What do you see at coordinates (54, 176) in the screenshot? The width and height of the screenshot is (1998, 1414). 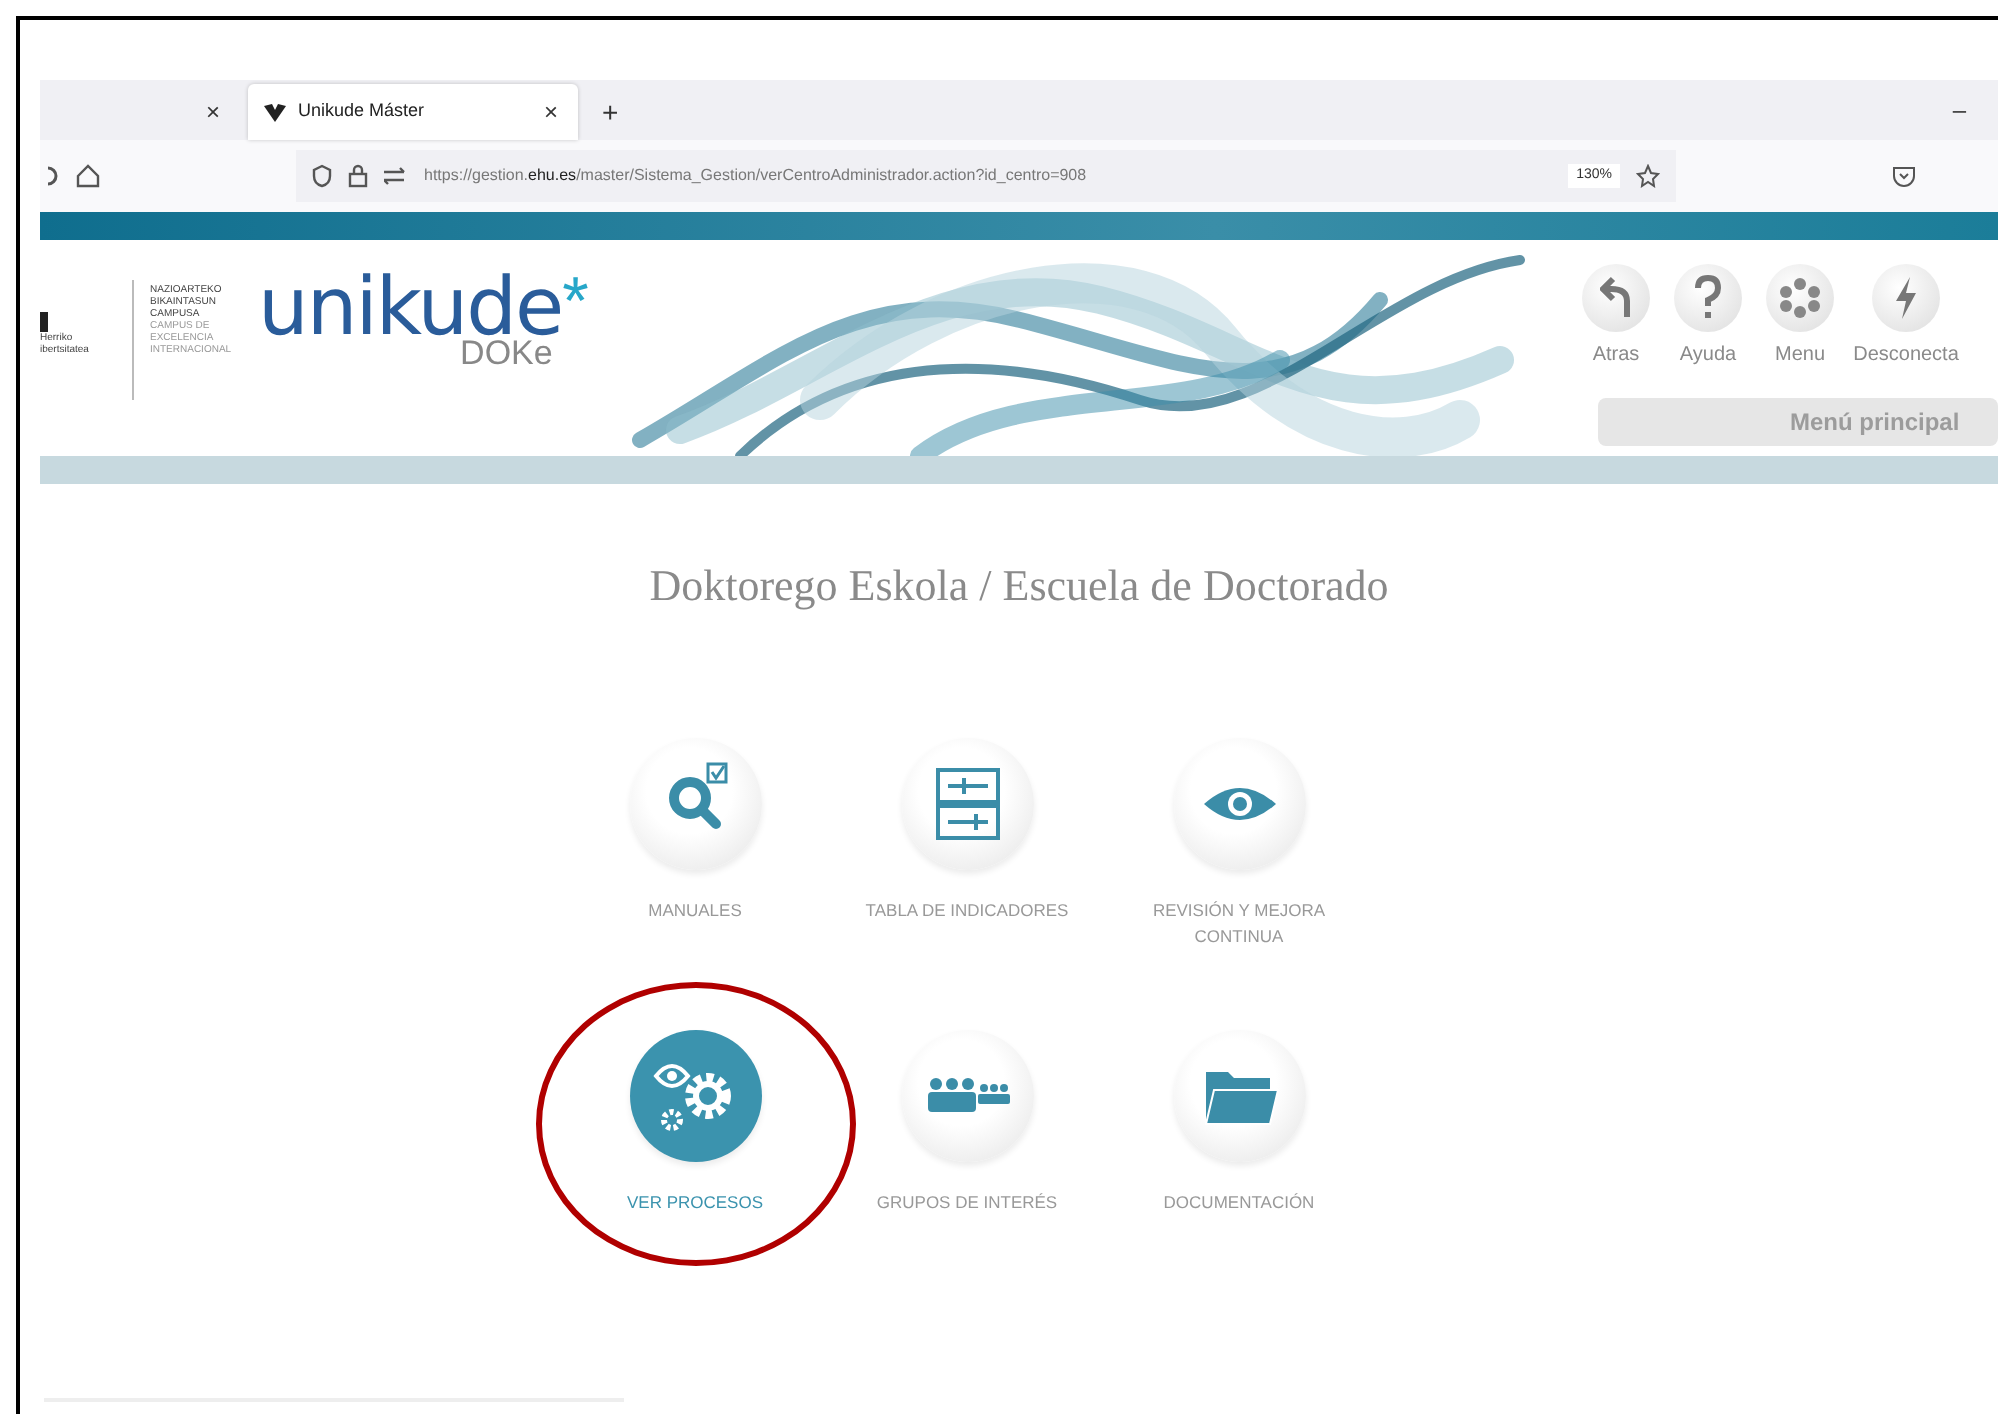 I see `reload-icon` at bounding box center [54, 176].